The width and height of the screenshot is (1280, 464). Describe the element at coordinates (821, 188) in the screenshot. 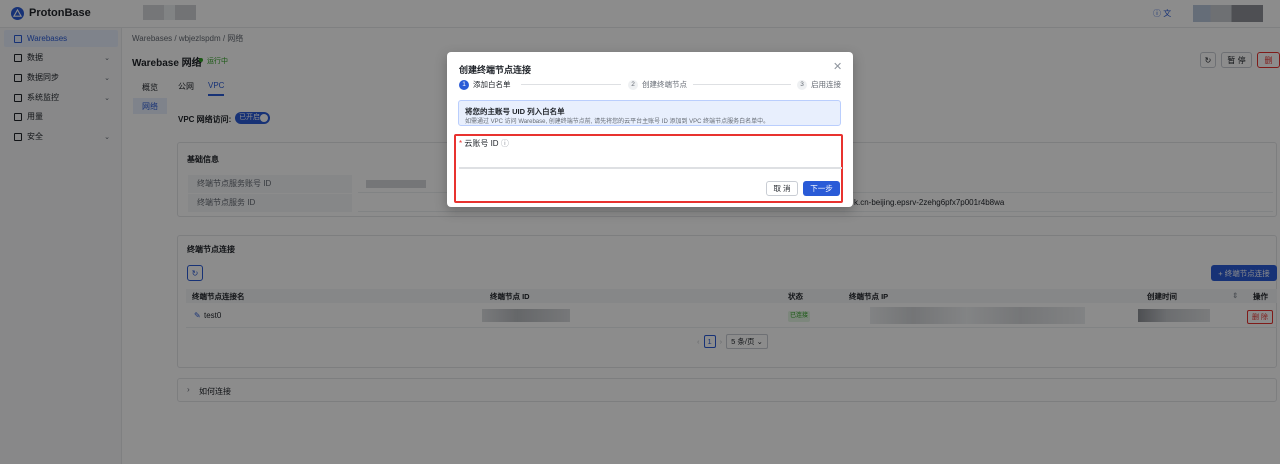

I see `next-step-button: 下一步` at that location.